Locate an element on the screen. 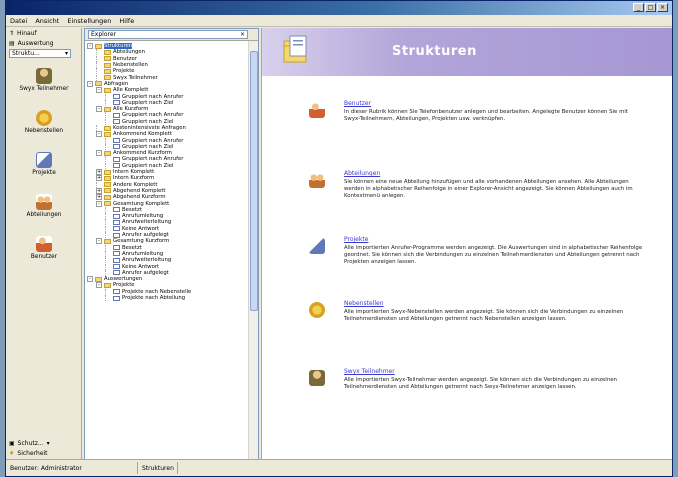 The image size is (678, 477). section-link: Swyx Teilnehmer is located at coordinates (369, 371).